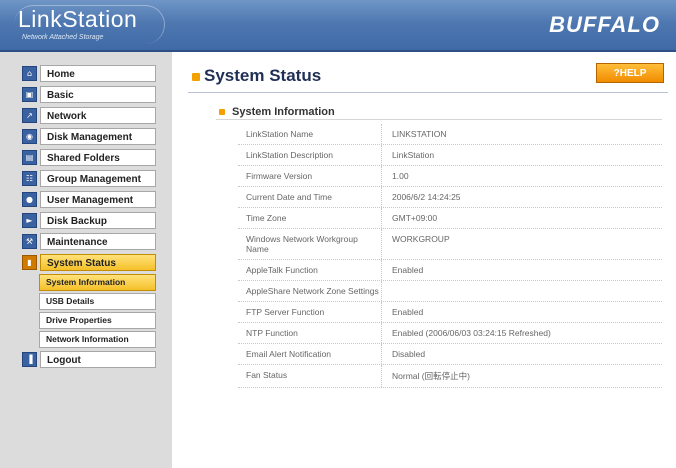 The height and width of the screenshot is (468, 676). Describe the element at coordinates (522, 291) in the screenshot. I see `row-value` at that location.